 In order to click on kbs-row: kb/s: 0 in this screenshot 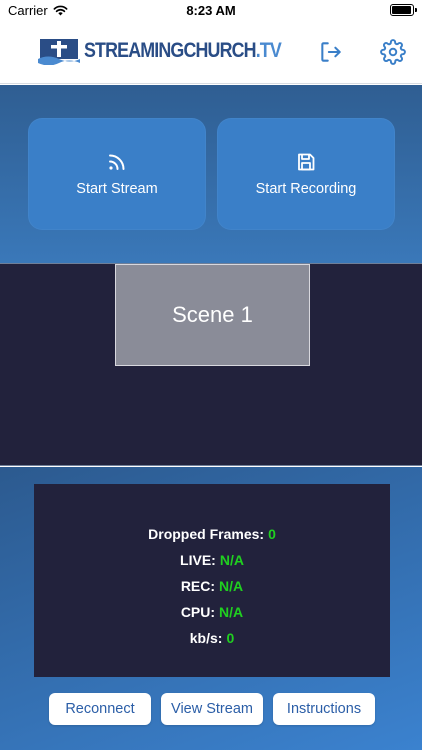, I will do `click(212, 638)`.